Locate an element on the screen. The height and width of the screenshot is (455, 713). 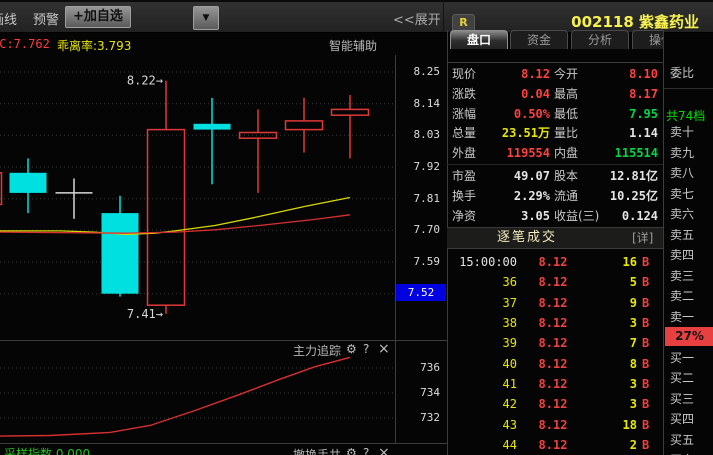
quote-row: 现价 8.12 今开 8.10 is located at coordinates (555, 74).